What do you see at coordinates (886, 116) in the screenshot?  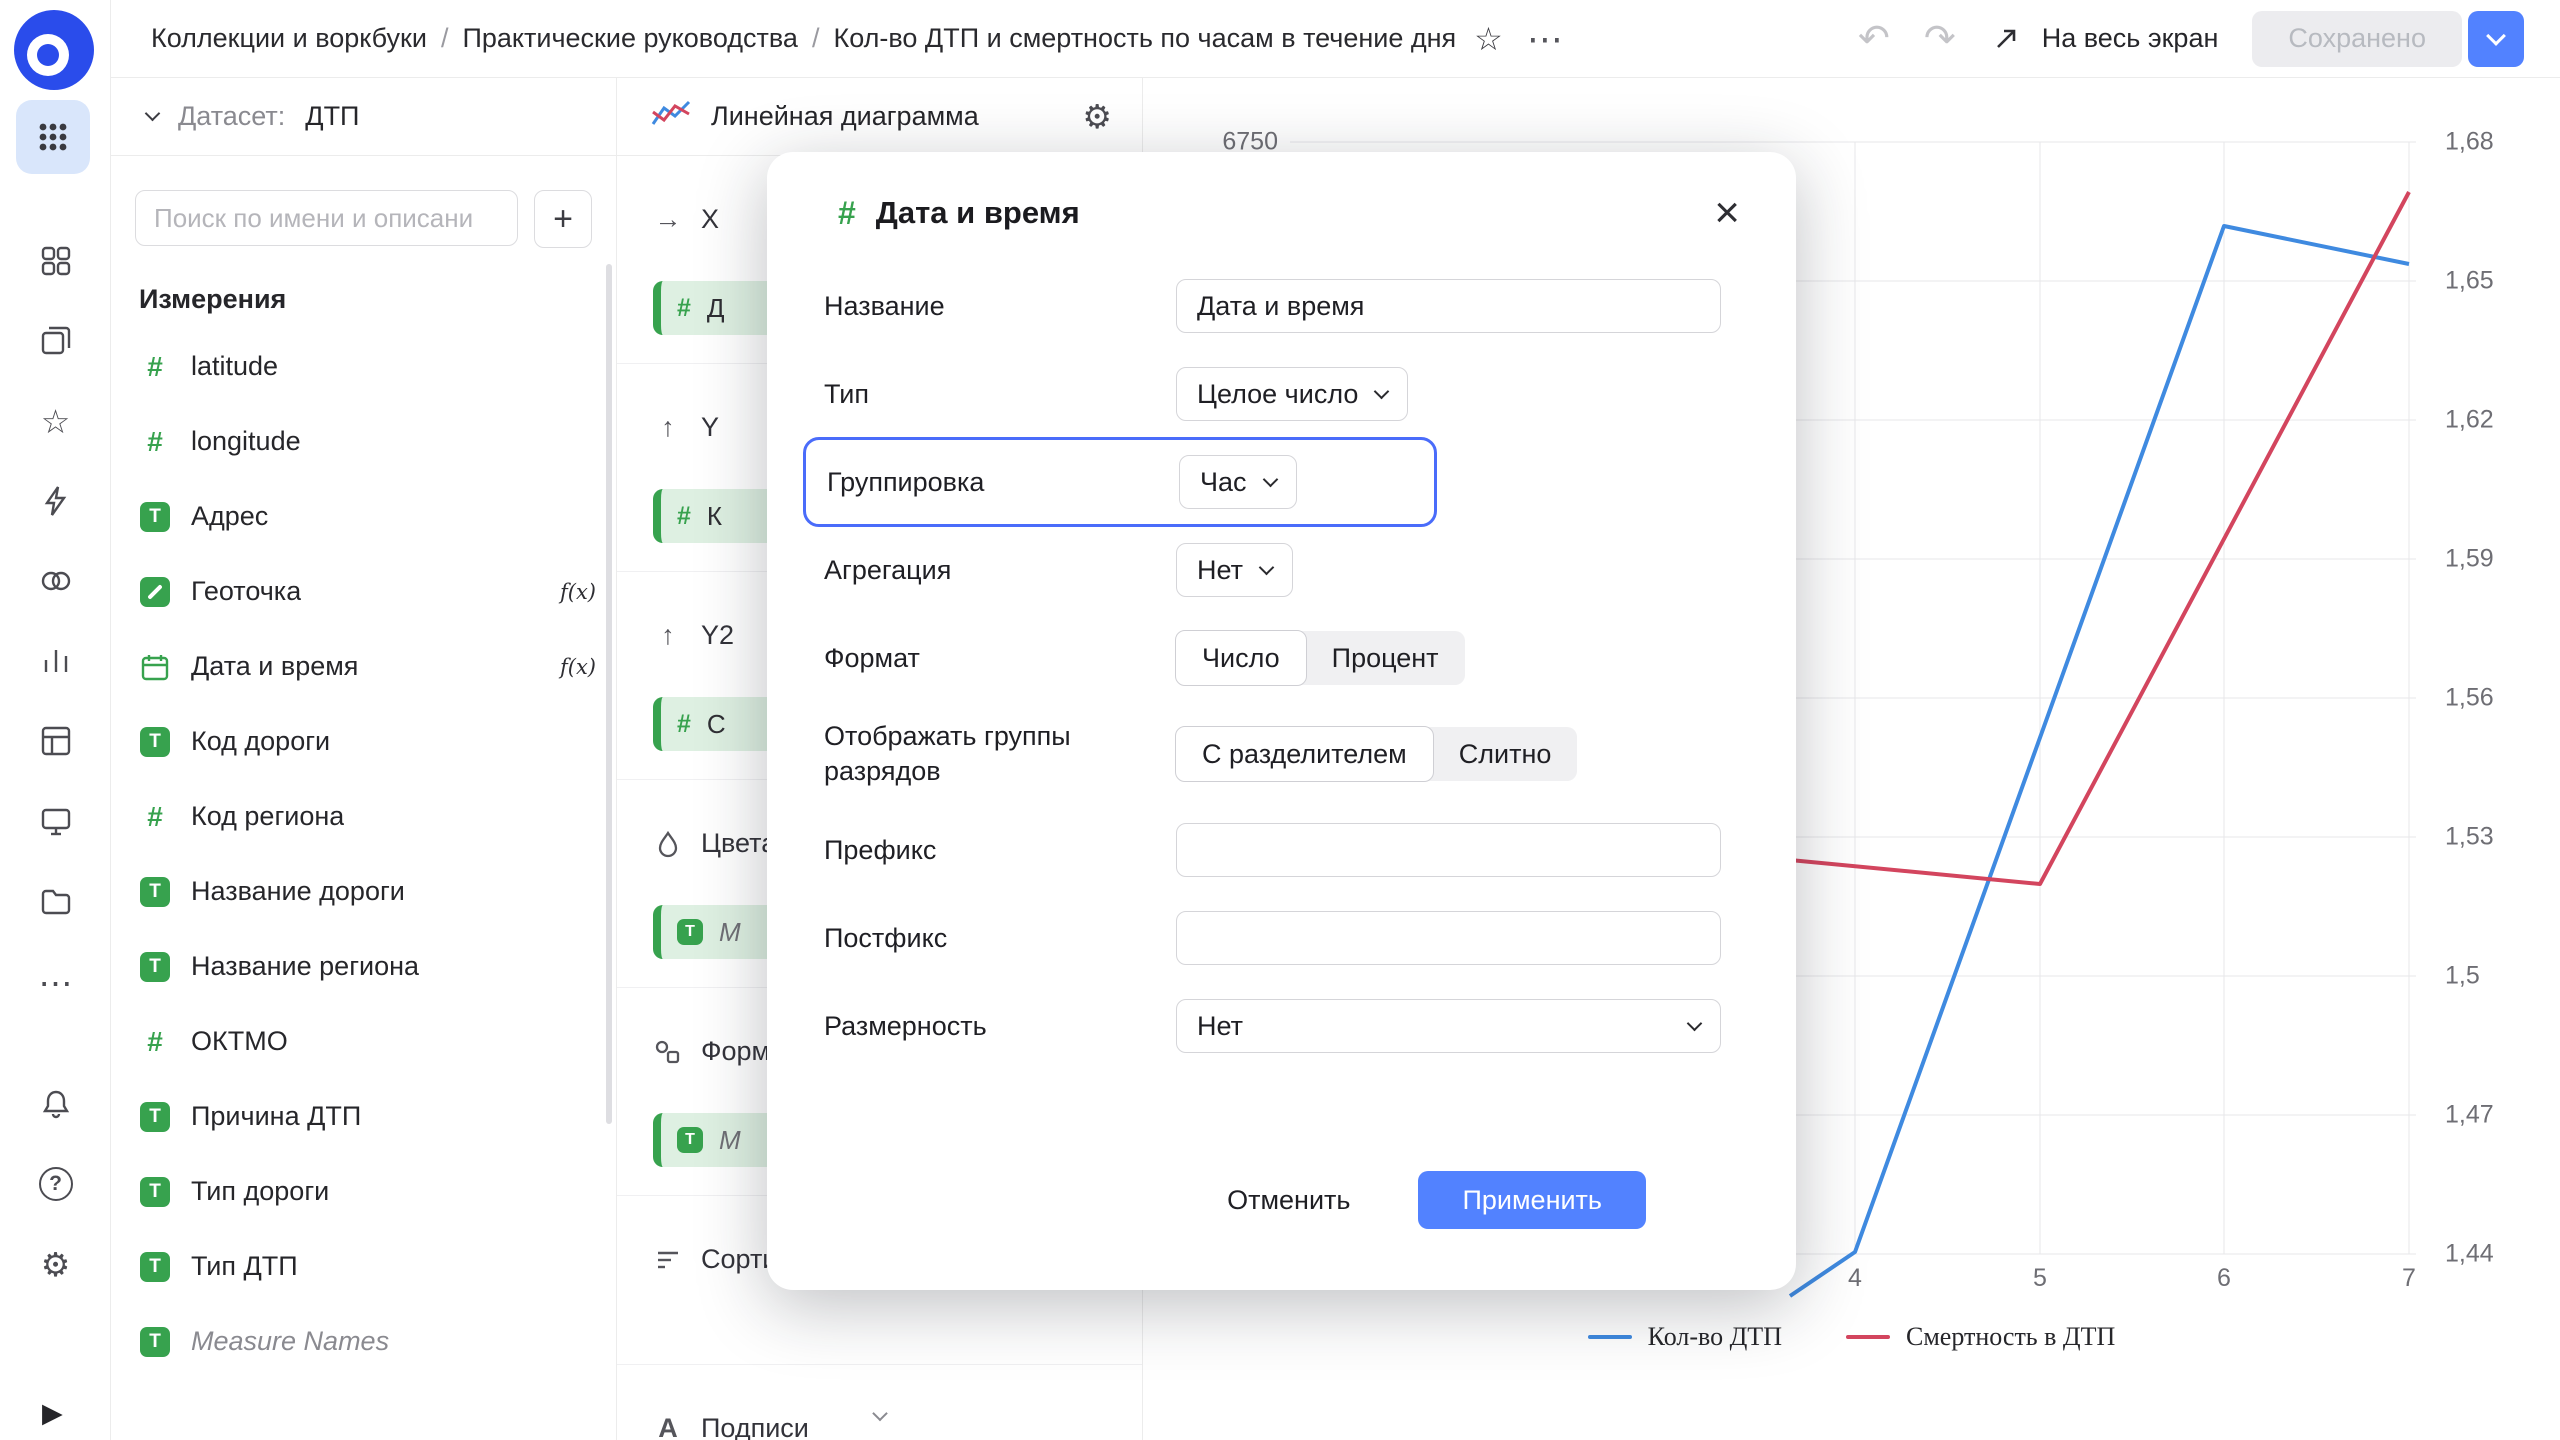 I see `chart-type-title: Линейная диаграмма` at bounding box center [886, 116].